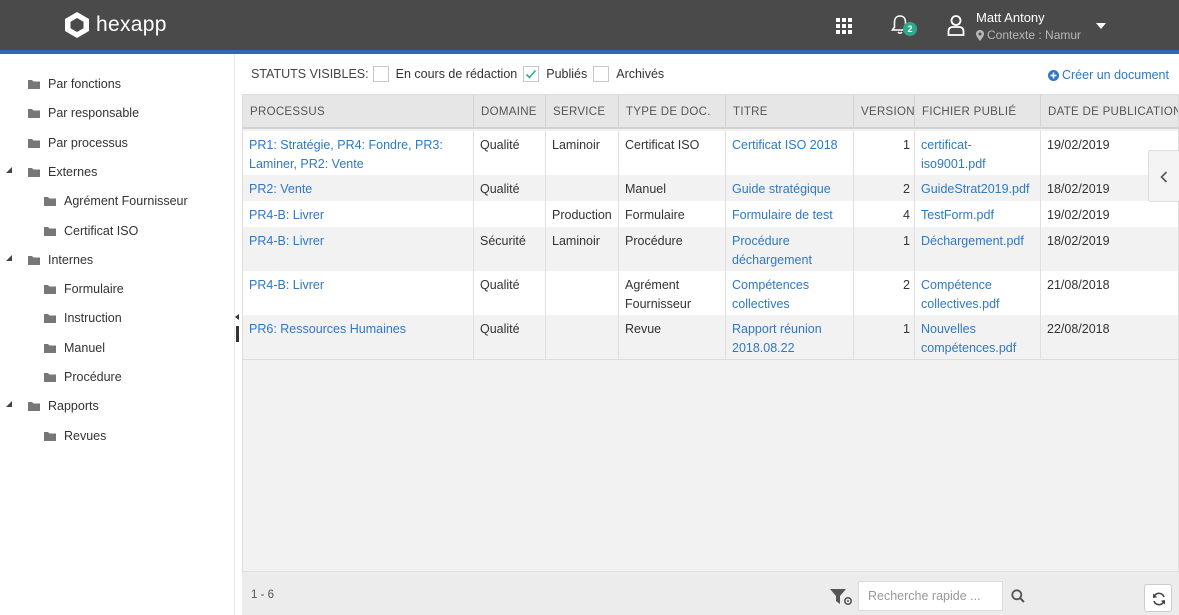 The image size is (1179, 615). Describe the element at coordinates (601, 74) in the screenshot. I see `checkbox-archives` at that location.